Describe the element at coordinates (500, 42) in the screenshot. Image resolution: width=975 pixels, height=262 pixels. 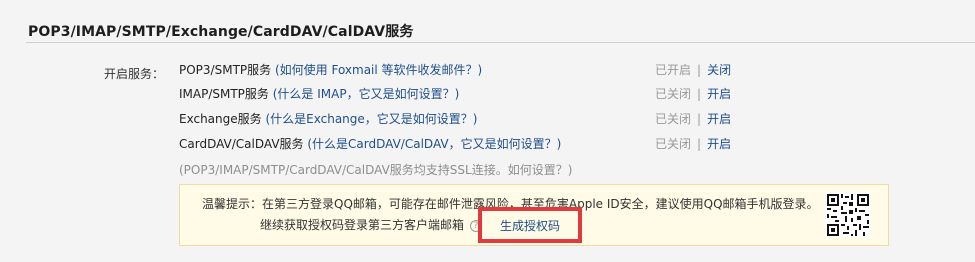
I see `section-divider` at that location.